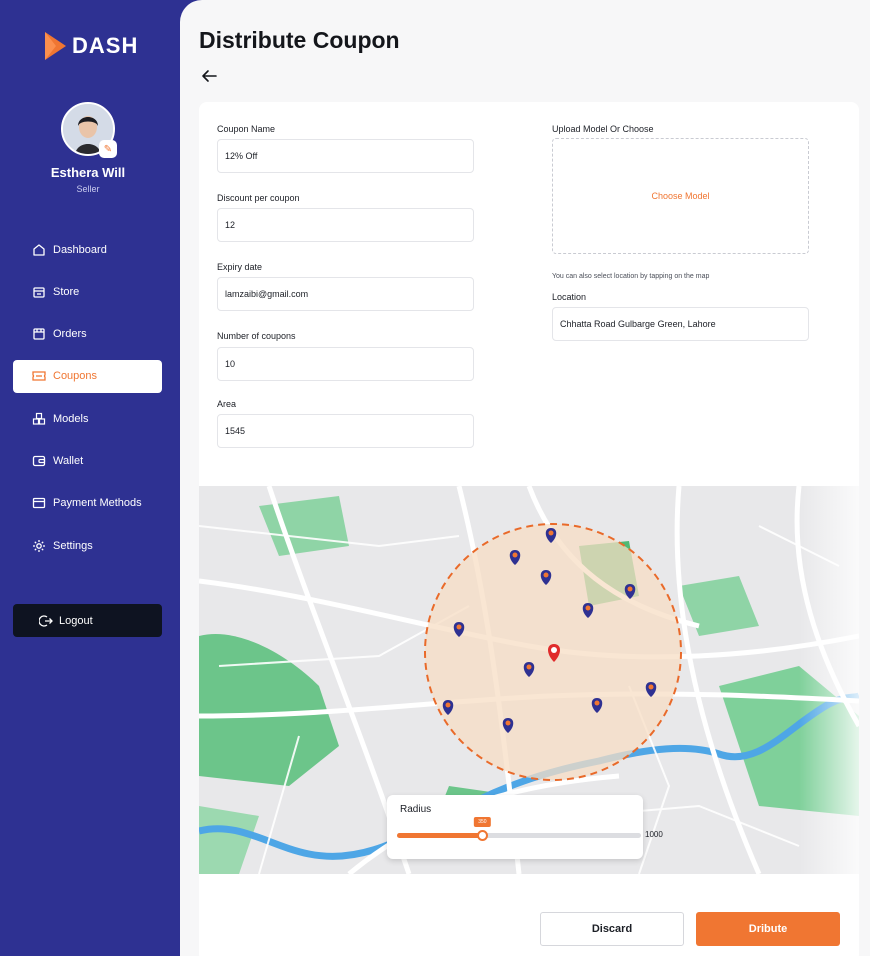 This screenshot has height=956, width=870. I want to click on avatar-container: ✎, so click(89, 130).